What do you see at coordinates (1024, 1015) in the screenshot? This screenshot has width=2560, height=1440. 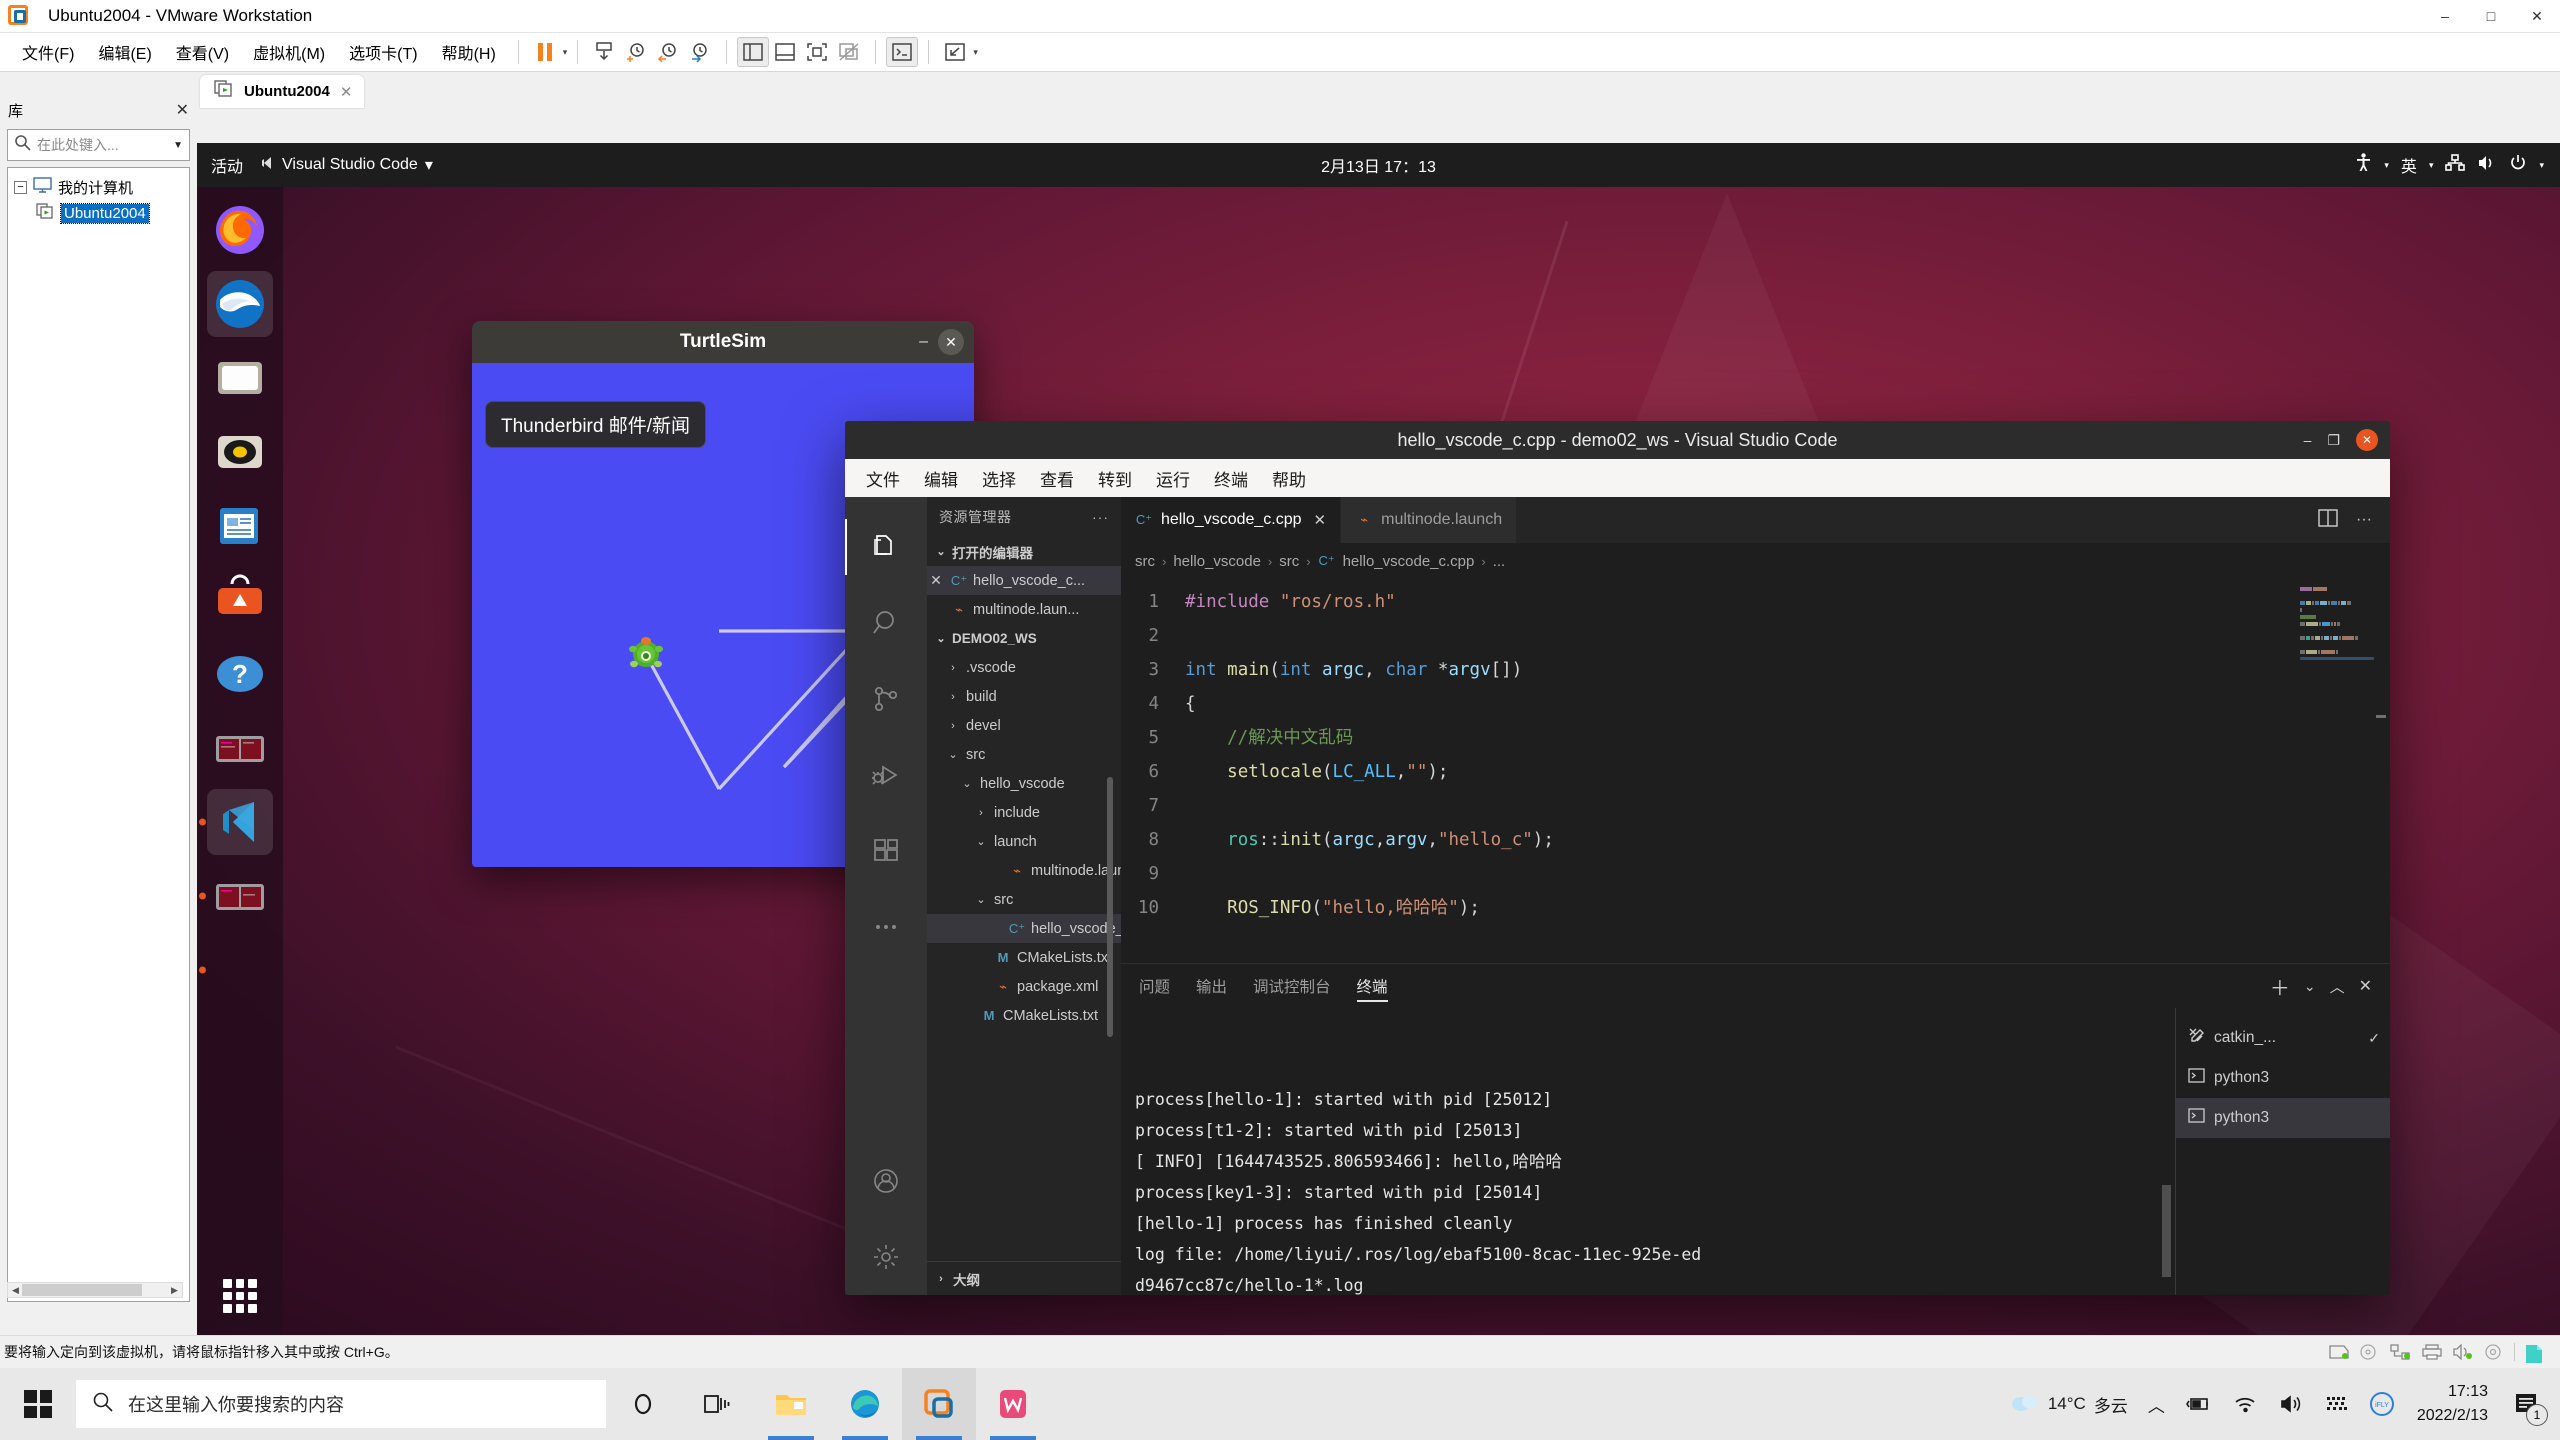 I see `tree-item: M CMakeLists.txt` at bounding box center [1024, 1015].